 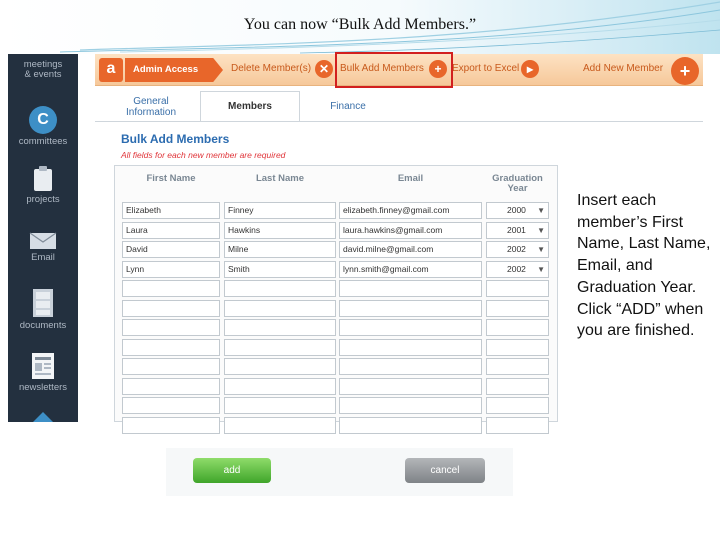 I want to click on sidebar-item-committees: C committees, so click(x=43, y=126).